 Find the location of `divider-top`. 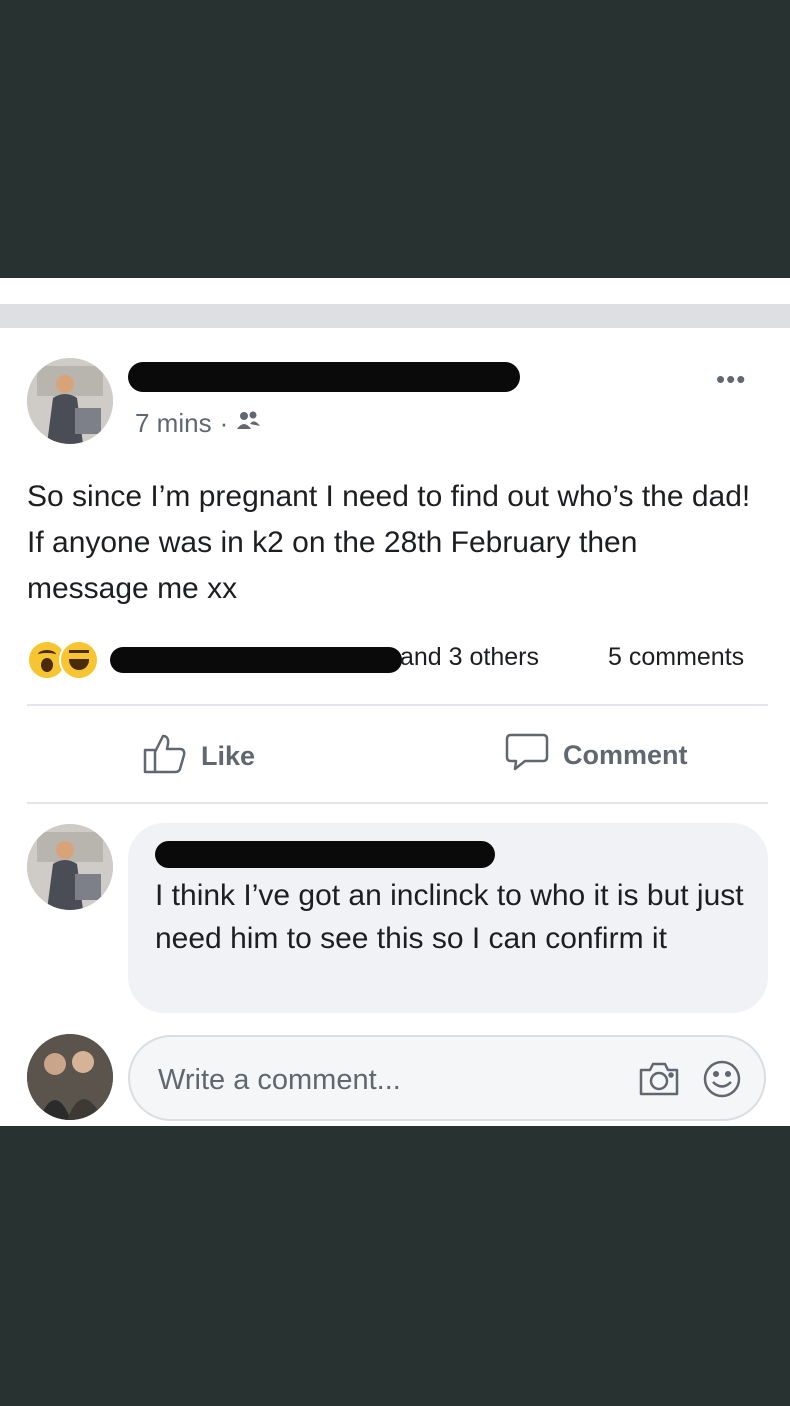

divider-top is located at coordinates (397, 705).